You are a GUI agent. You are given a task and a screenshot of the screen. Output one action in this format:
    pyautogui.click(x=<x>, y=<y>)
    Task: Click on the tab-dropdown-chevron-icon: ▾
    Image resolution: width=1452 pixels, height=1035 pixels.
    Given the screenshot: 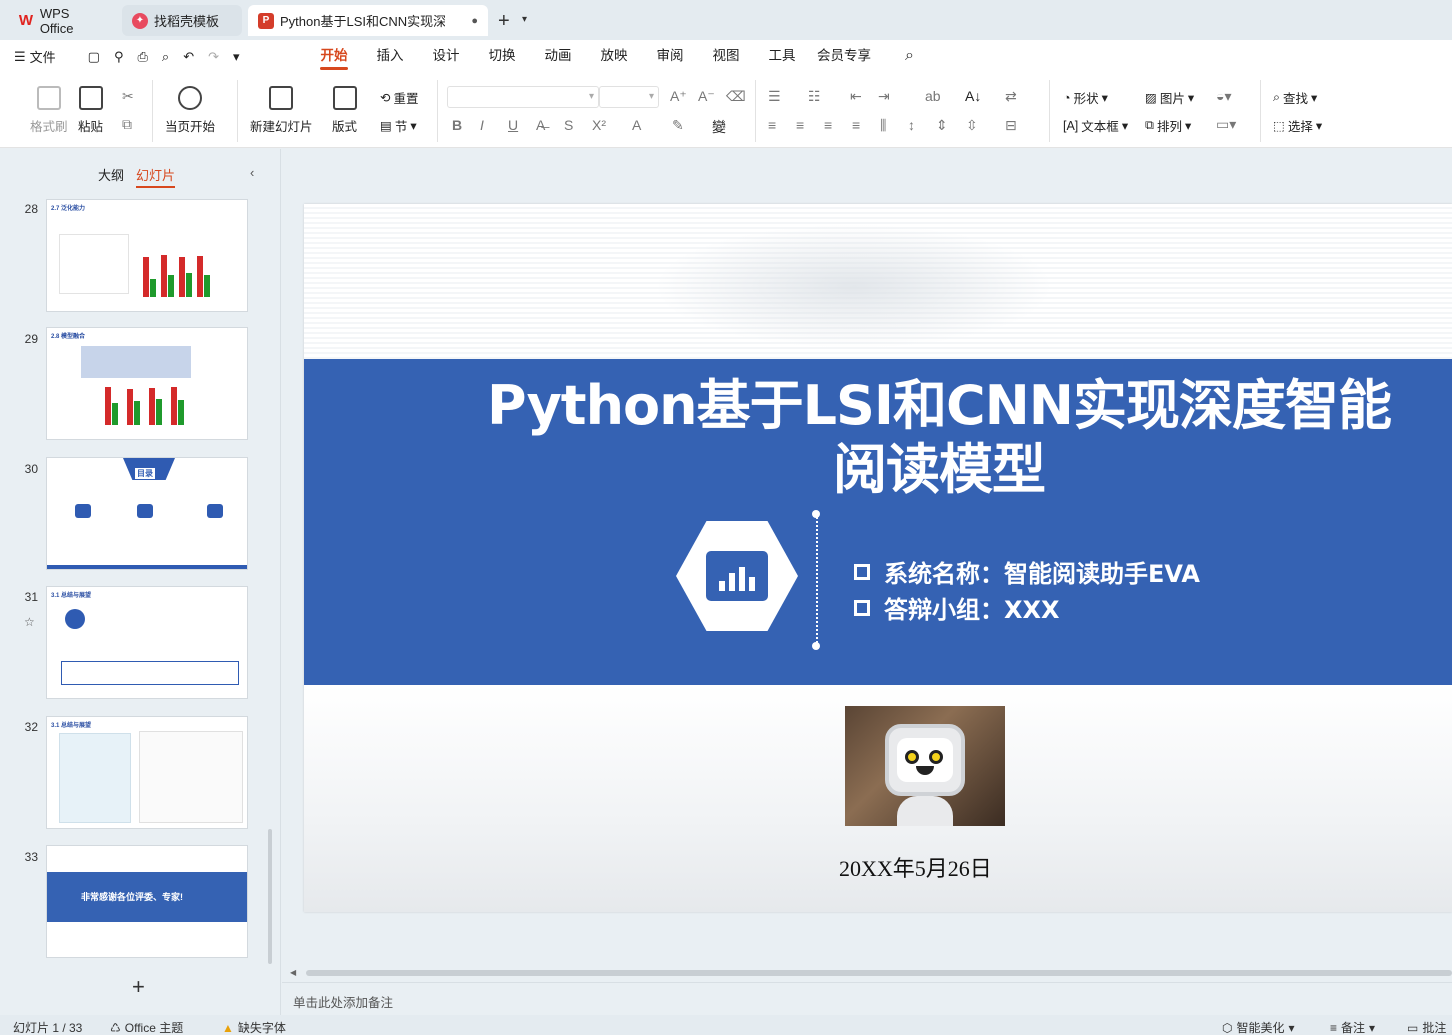 What is the action you would take?
    pyautogui.click(x=524, y=19)
    